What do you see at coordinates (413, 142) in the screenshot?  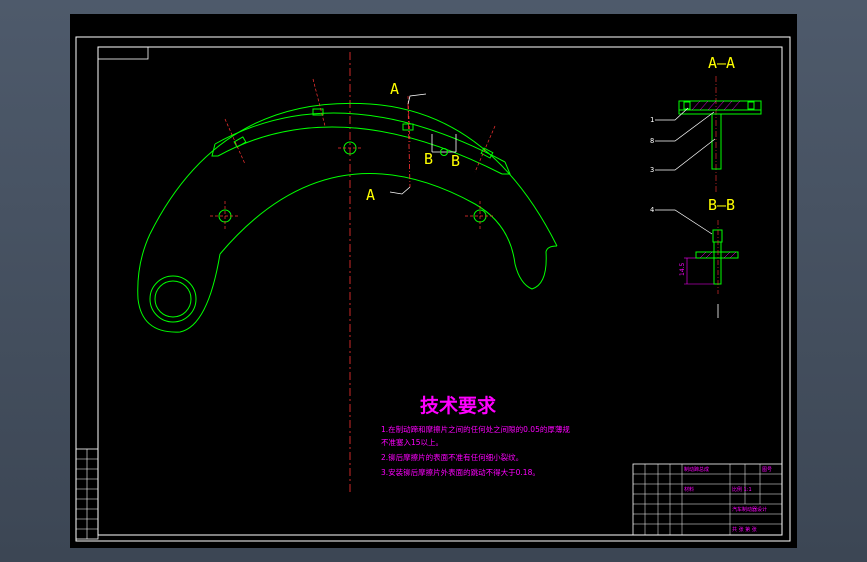 I see `section-markers: A A B B` at bounding box center [413, 142].